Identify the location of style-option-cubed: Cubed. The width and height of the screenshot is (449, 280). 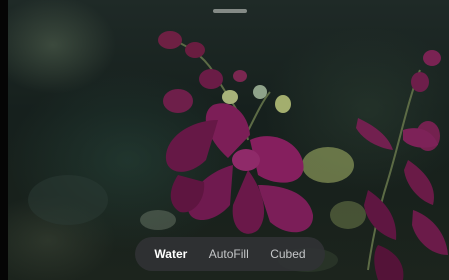
(287, 254).